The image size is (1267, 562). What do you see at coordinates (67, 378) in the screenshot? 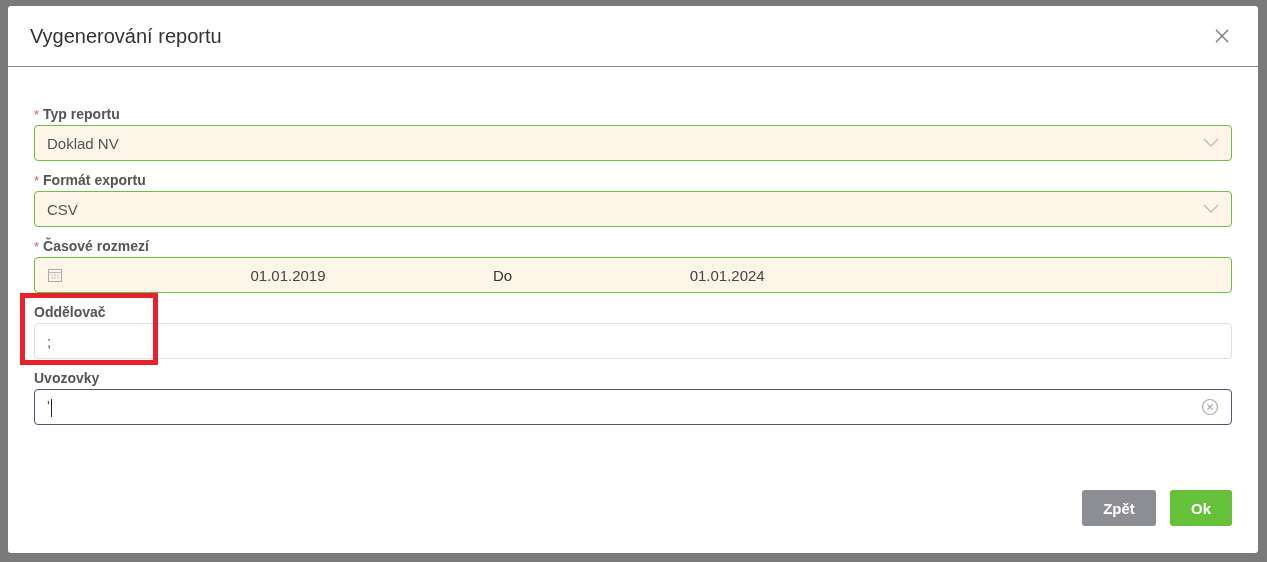
I see `field-label: Uvozovky` at bounding box center [67, 378].